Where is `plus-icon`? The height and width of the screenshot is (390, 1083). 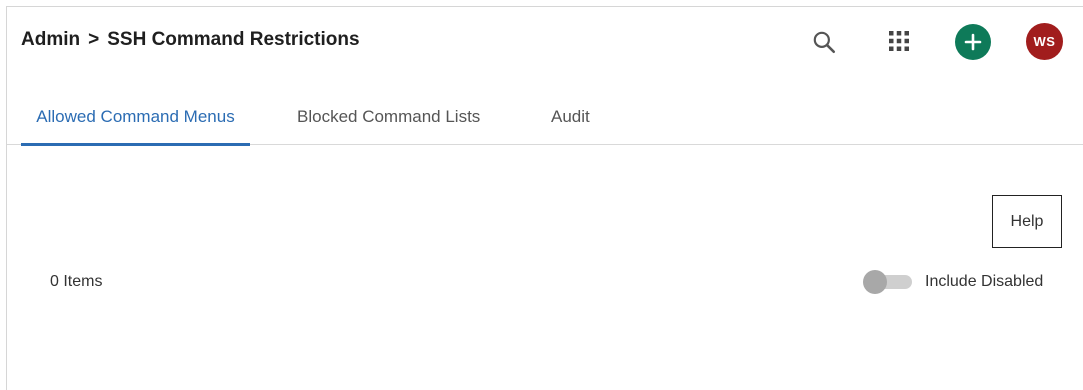 plus-icon is located at coordinates (973, 42).